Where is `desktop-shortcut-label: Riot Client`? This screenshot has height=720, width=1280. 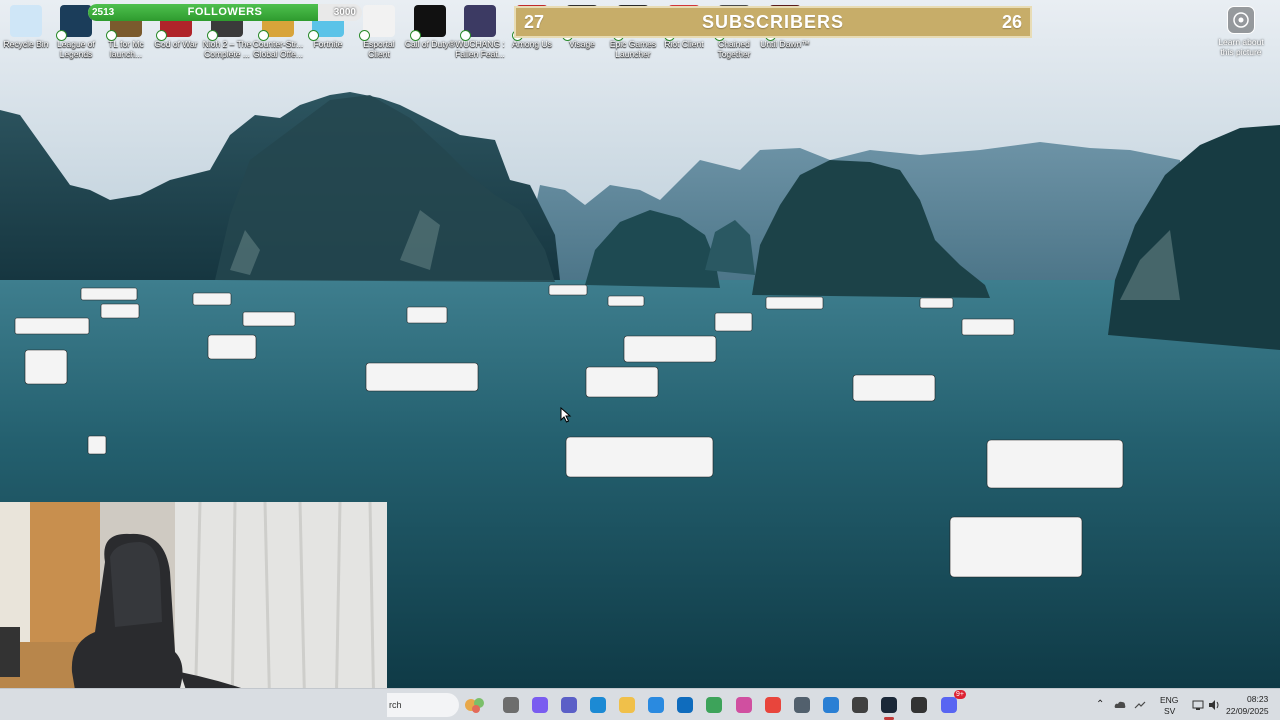 desktop-shortcut-label: Riot Client is located at coordinates (684, 44).